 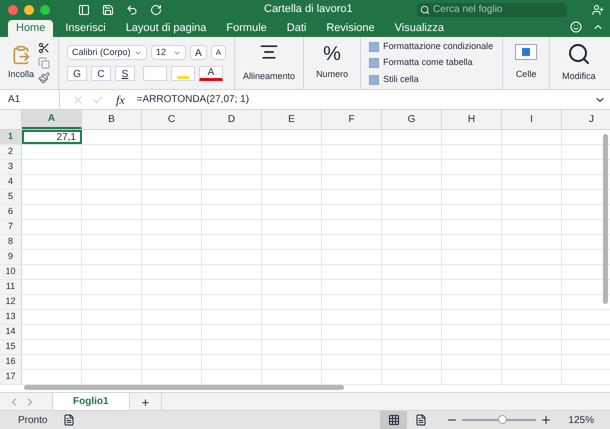 What do you see at coordinates (107, 52) in the screenshot?
I see `font-name-field: Calibri (Corpo)` at bounding box center [107, 52].